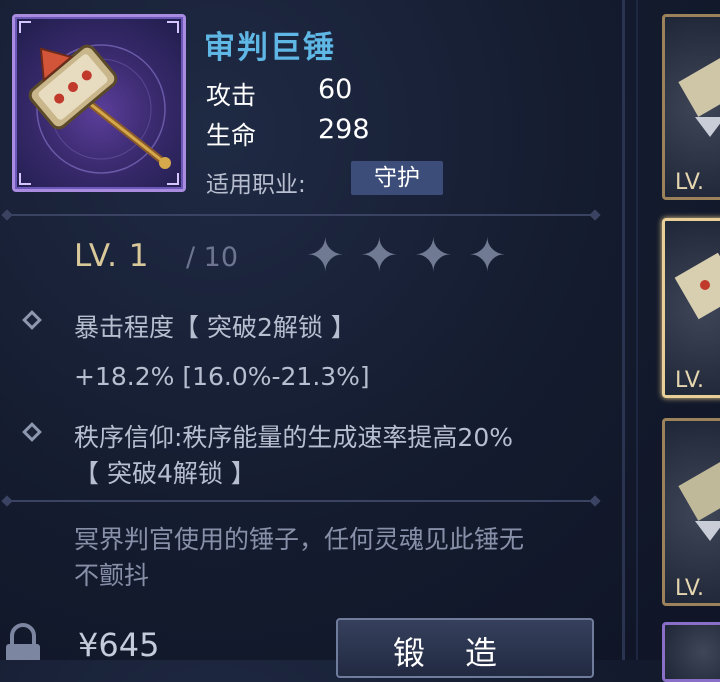  What do you see at coordinates (212, 257) in the screenshot?
I see `level-max: / 10` at bounding box center [212, 257].